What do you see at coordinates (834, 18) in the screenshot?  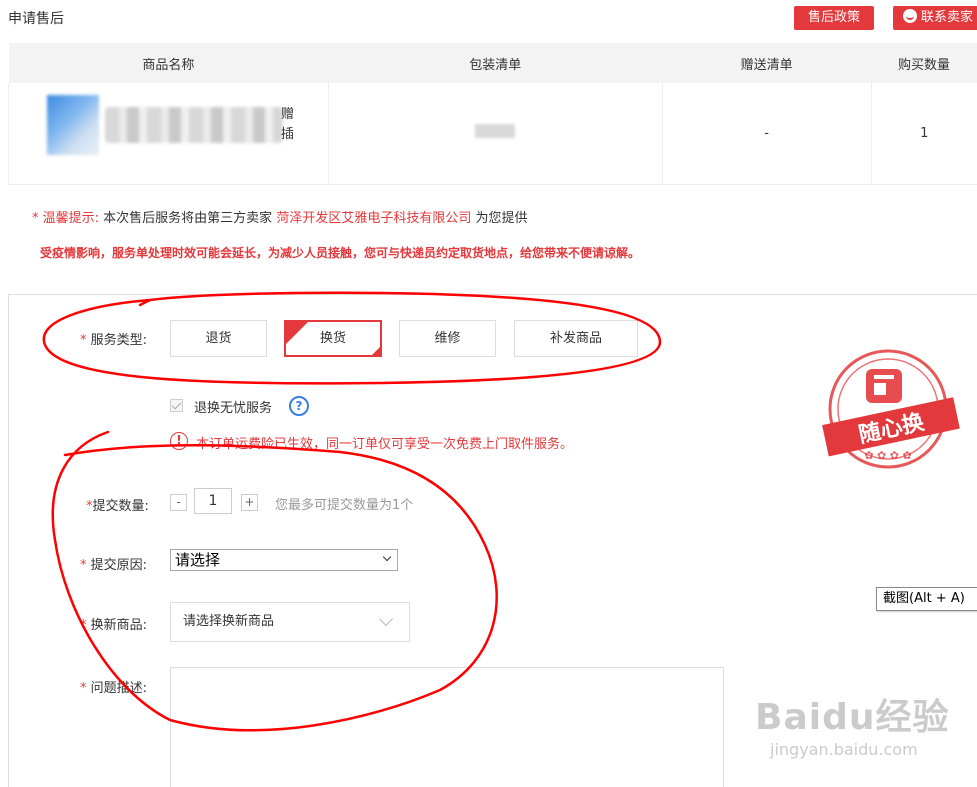 I see `after-sale-policy-button: 售后政策` at bounding box center [834, 18].